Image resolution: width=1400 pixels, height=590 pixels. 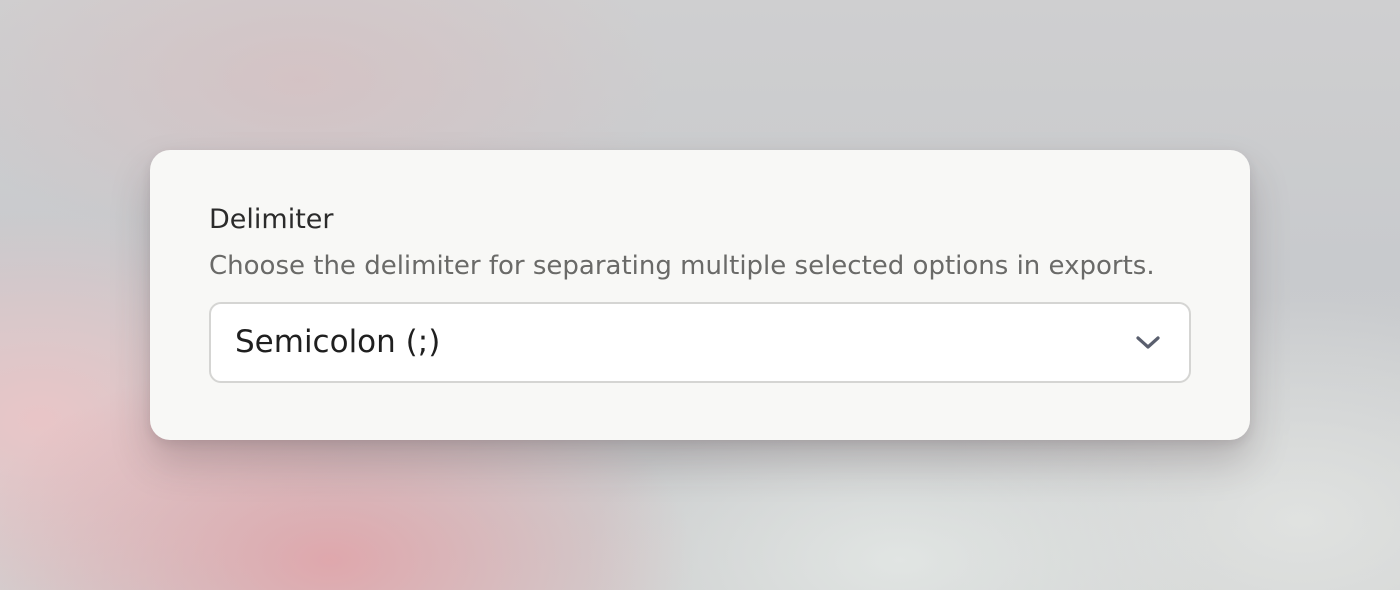 I want to click on chevron-down-icon, so click(x=1148, y=342).